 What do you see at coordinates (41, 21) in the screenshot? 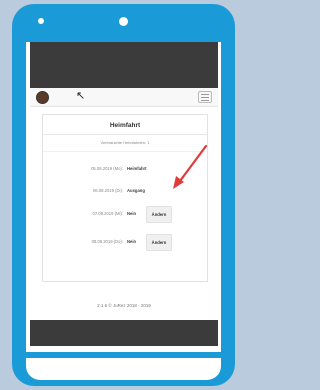
I see `sensor-dot` at bounding box center [41, 21].